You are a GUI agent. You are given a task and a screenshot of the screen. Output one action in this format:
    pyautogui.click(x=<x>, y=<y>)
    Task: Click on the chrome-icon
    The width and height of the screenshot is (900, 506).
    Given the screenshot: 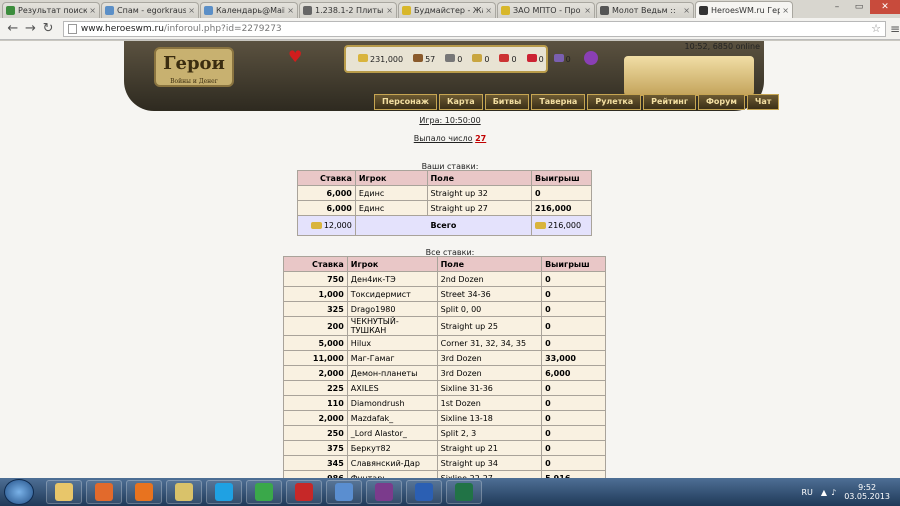 What is the action you would take?
    pyautogui.click(x=264, y=492)
    